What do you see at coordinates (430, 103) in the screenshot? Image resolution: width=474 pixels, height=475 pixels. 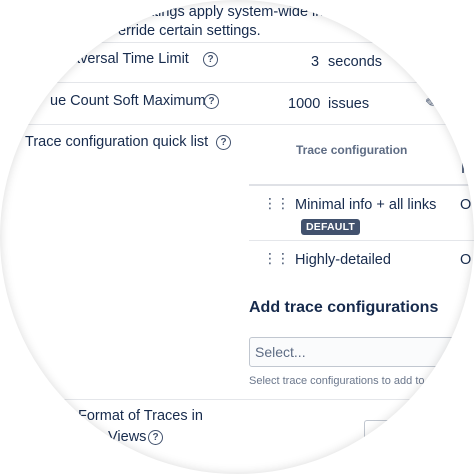 I see `edit-pencil-icon: ✎` at bounding box center [430, 103].